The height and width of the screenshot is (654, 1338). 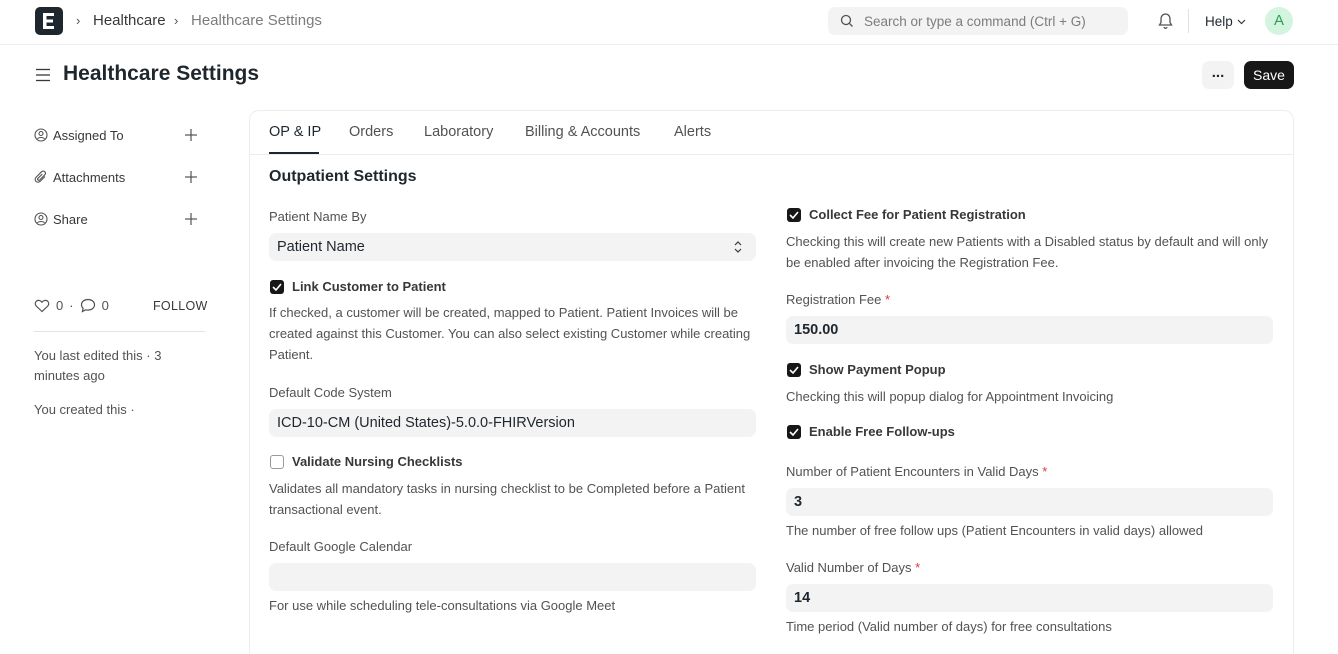 What do you see at coordinates (1279, 21) in the screenshot?
I see `avatar: A` at bounding box center [1279, 21].